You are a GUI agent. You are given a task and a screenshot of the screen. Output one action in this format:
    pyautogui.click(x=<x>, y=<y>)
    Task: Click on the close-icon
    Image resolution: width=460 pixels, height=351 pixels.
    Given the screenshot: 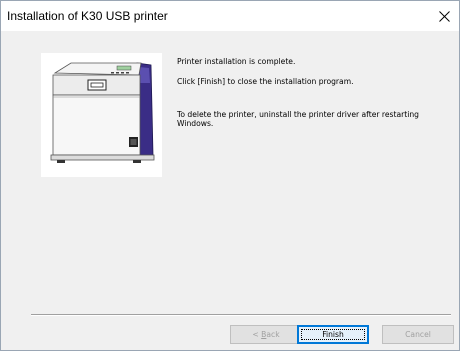 What is the action you would take?
    pyautogui.click(x=444, y=16)
    